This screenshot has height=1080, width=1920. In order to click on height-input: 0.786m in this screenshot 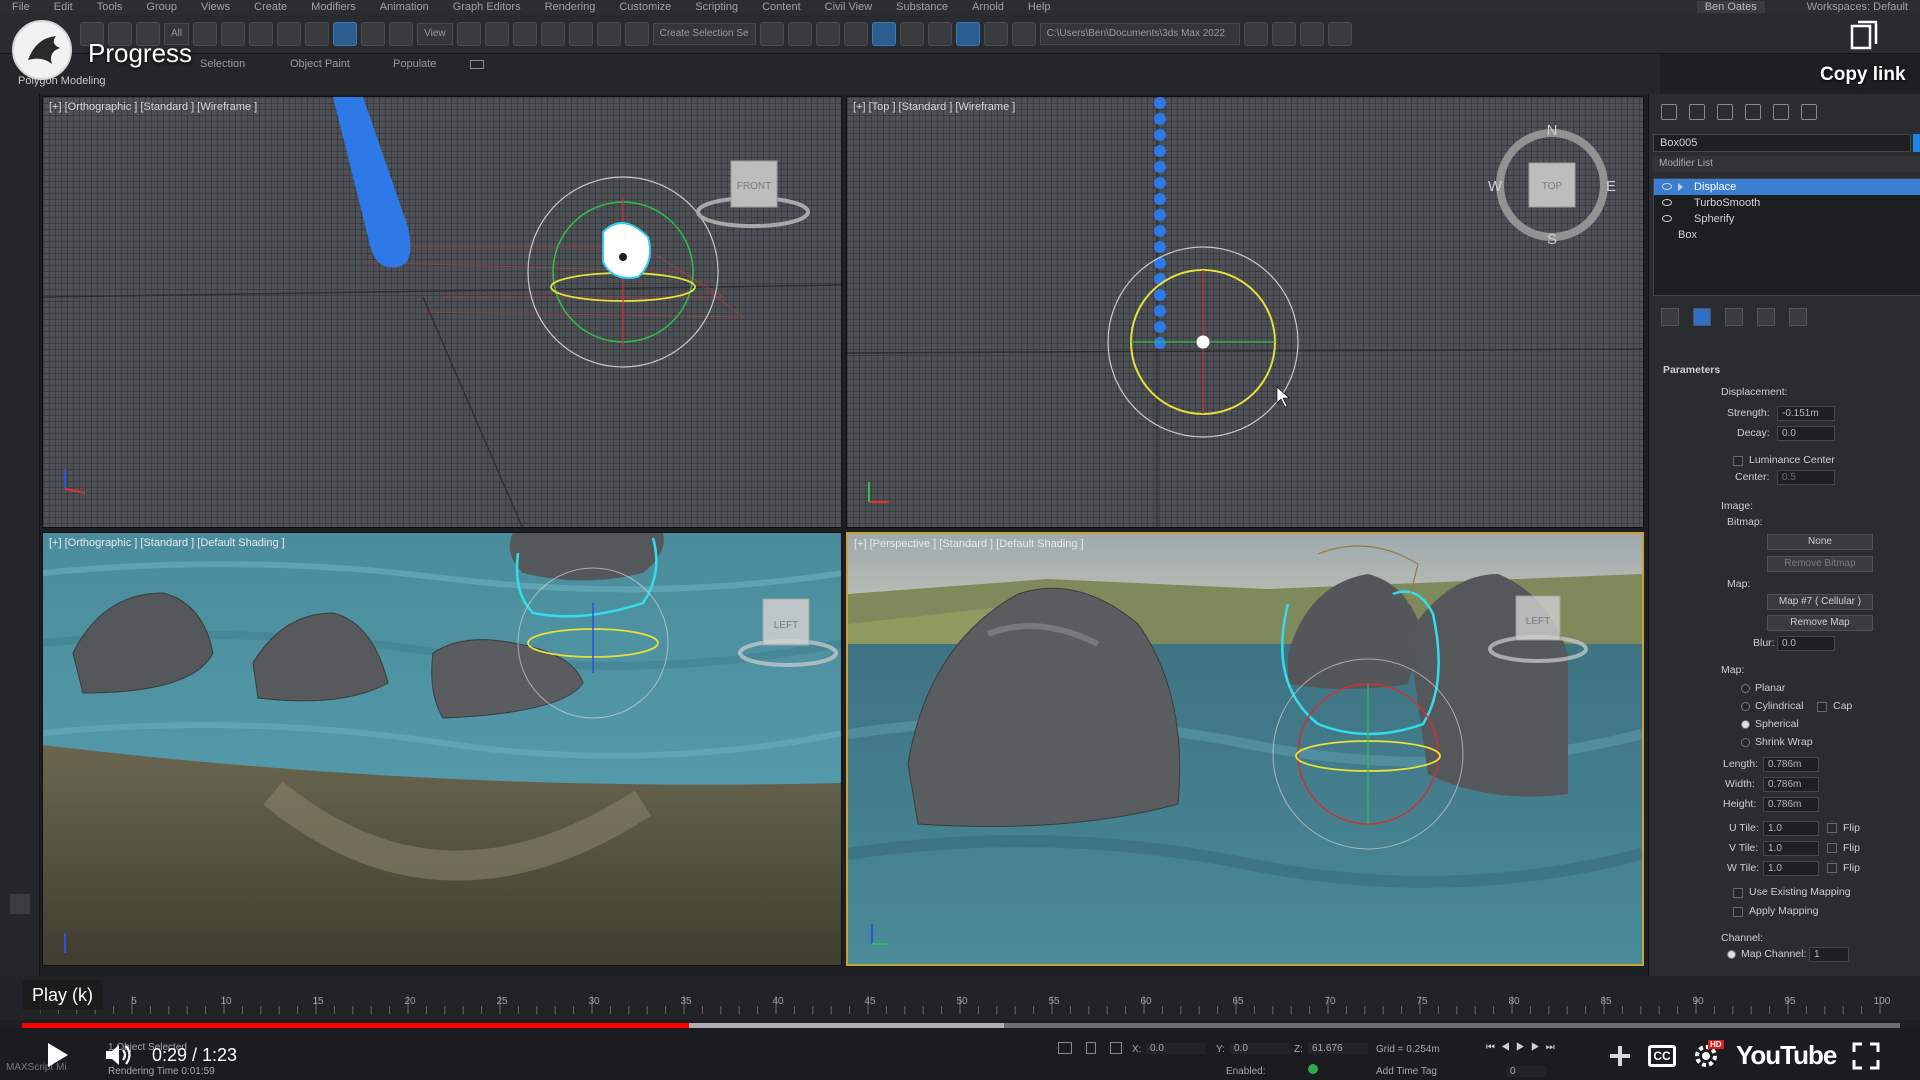, I will do `click(1791, 804)`.